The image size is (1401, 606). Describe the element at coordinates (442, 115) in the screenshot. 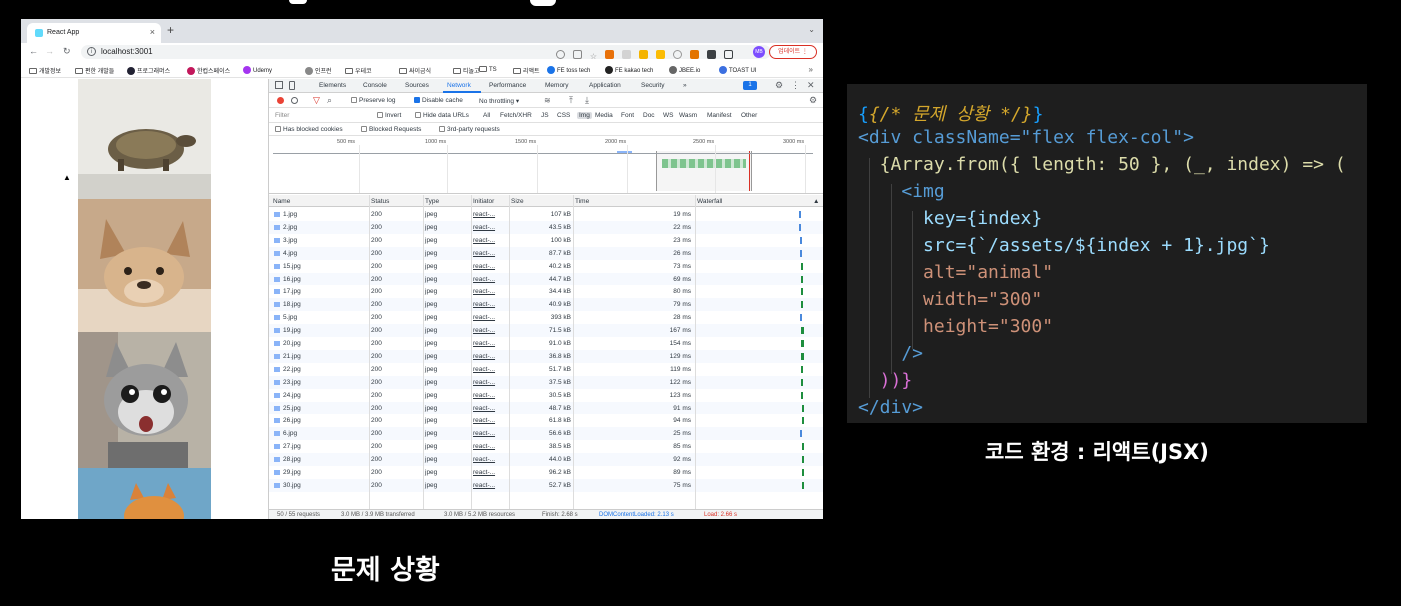

I see `hide-data-urls-checkbox: Hide data URLs` at that location.